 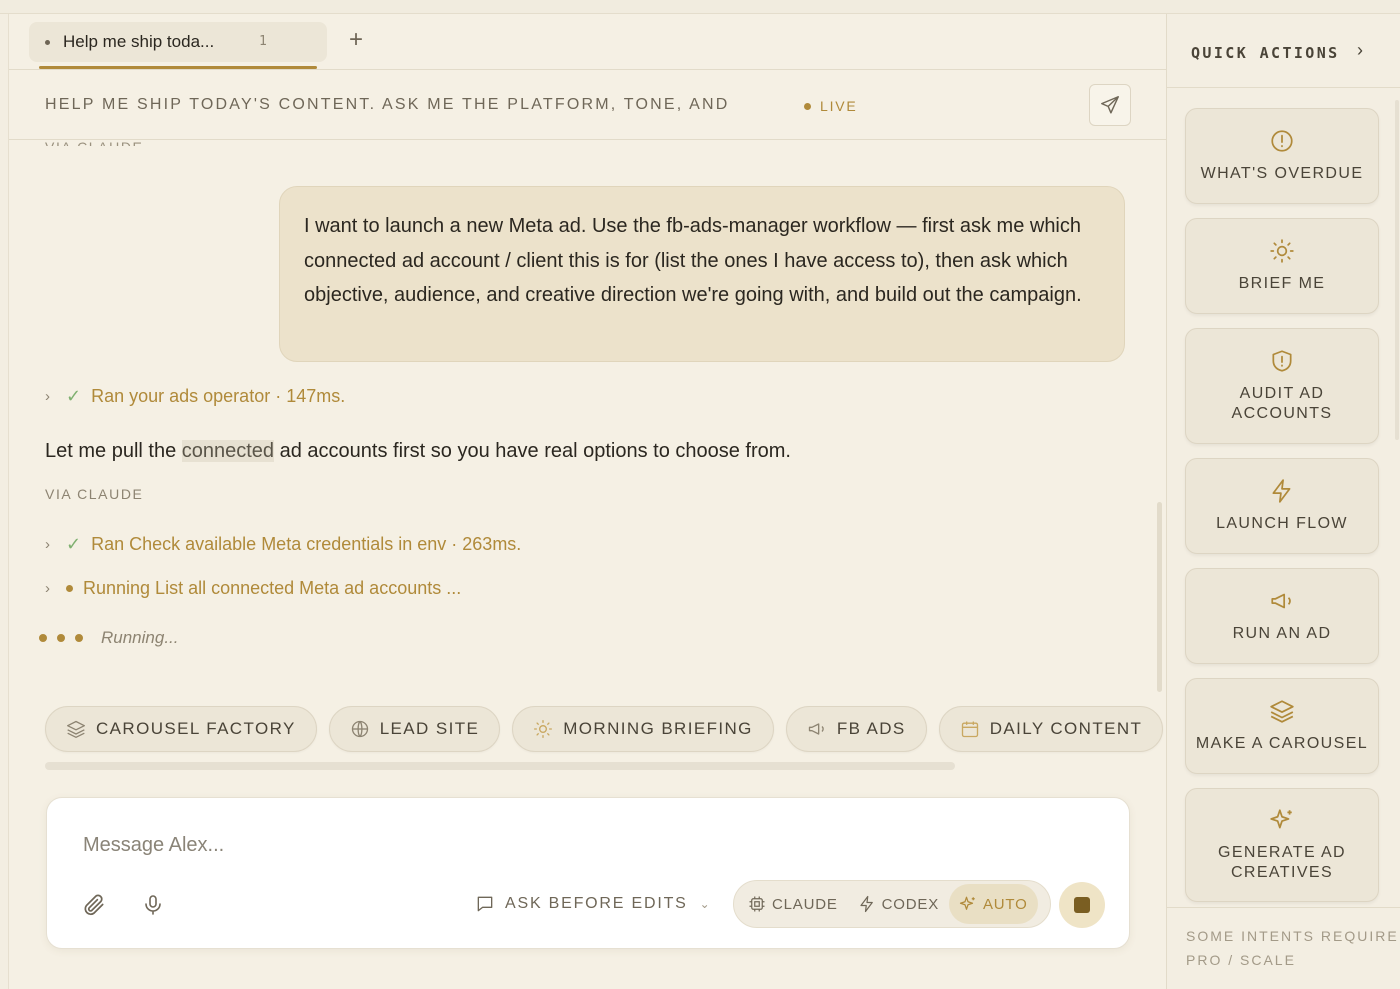 I want to click on chip-label: MORNING BRIEFING, so click(x=658, y=728).